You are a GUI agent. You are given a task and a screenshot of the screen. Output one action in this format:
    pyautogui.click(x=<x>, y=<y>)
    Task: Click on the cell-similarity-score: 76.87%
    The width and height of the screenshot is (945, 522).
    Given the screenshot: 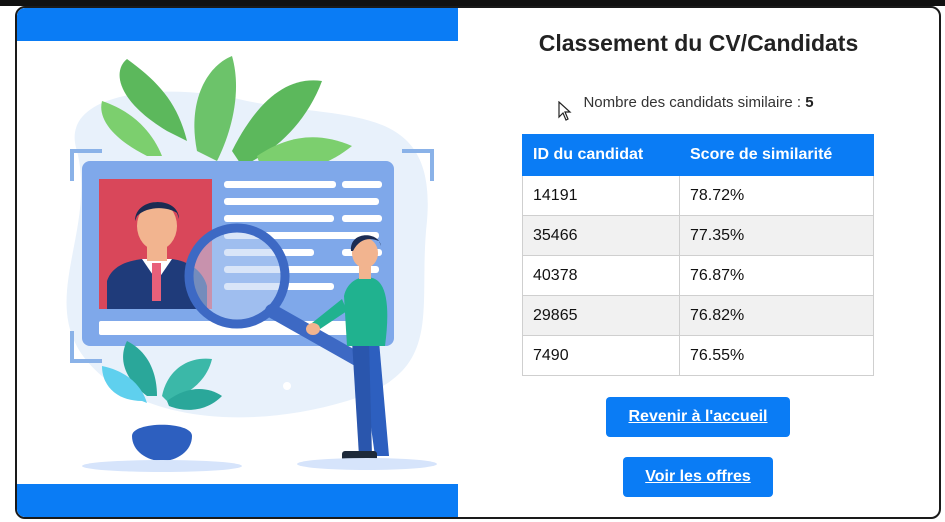 What is the action you would take?
    pyautogui.click(x=776, y=275)
    